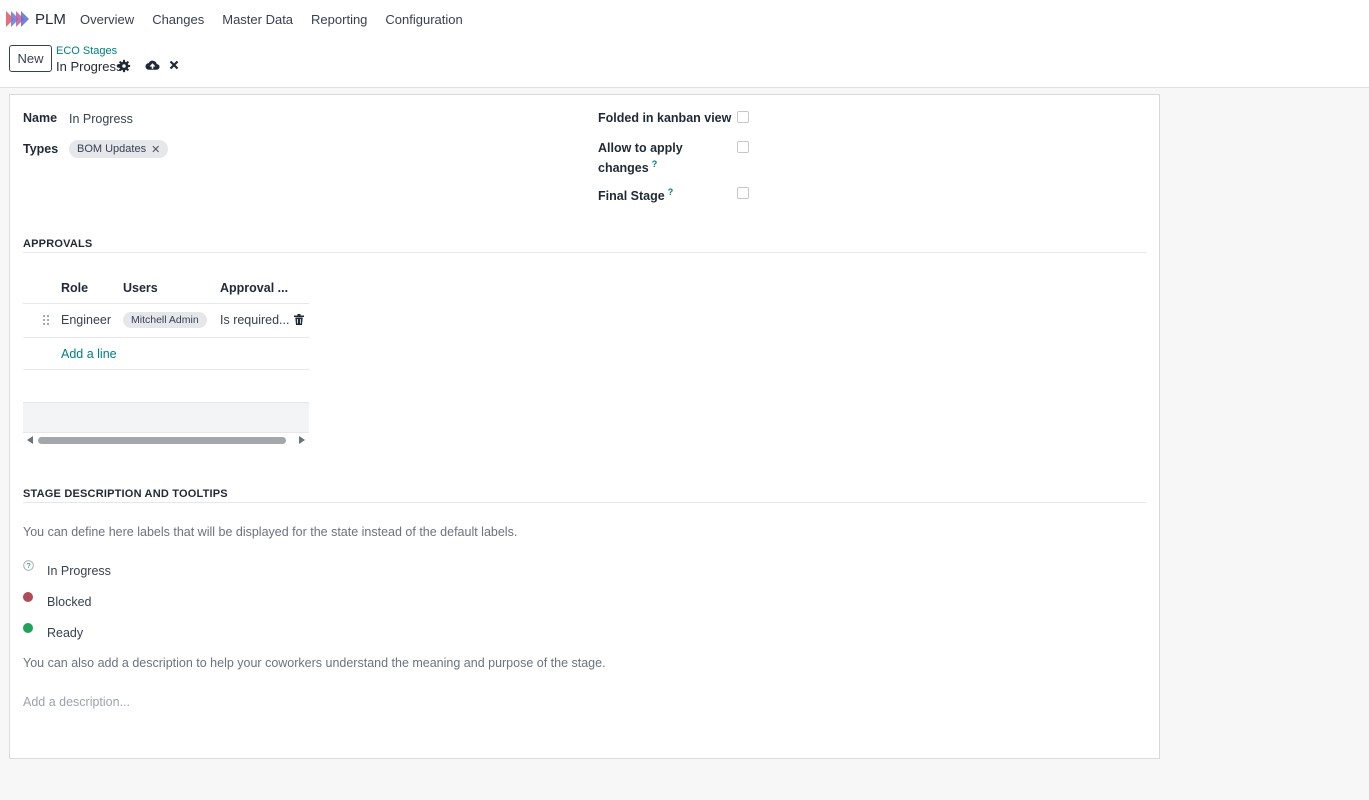  I want to click on tag-remove-icon: ✕, so click(155, 149).